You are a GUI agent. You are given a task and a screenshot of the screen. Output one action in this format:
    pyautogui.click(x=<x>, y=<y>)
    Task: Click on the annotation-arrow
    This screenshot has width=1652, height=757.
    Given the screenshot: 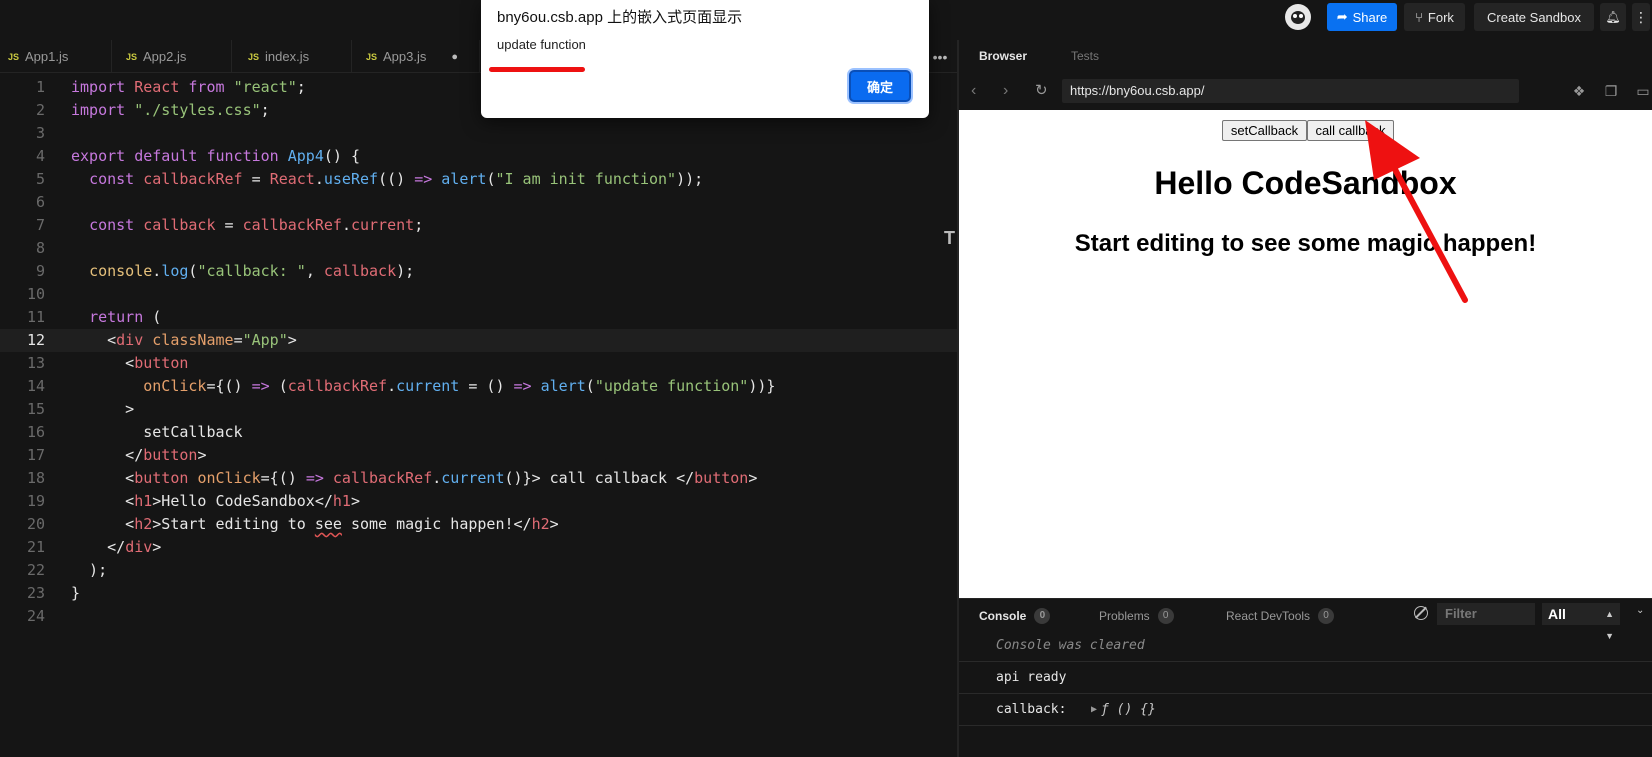 What is the action you would take?
    pyautogui.click(x=1416, y=211)
    